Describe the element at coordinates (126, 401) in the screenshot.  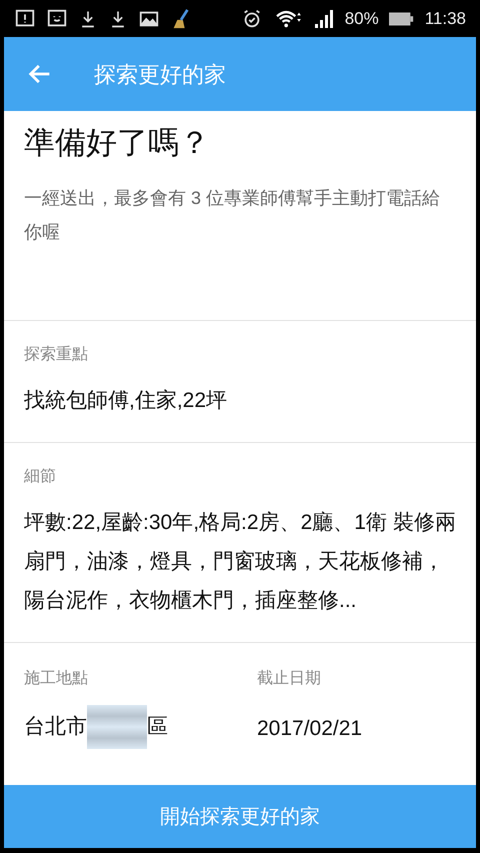
I see `section-value: 找統包師傅,住家,22坪` at that location.